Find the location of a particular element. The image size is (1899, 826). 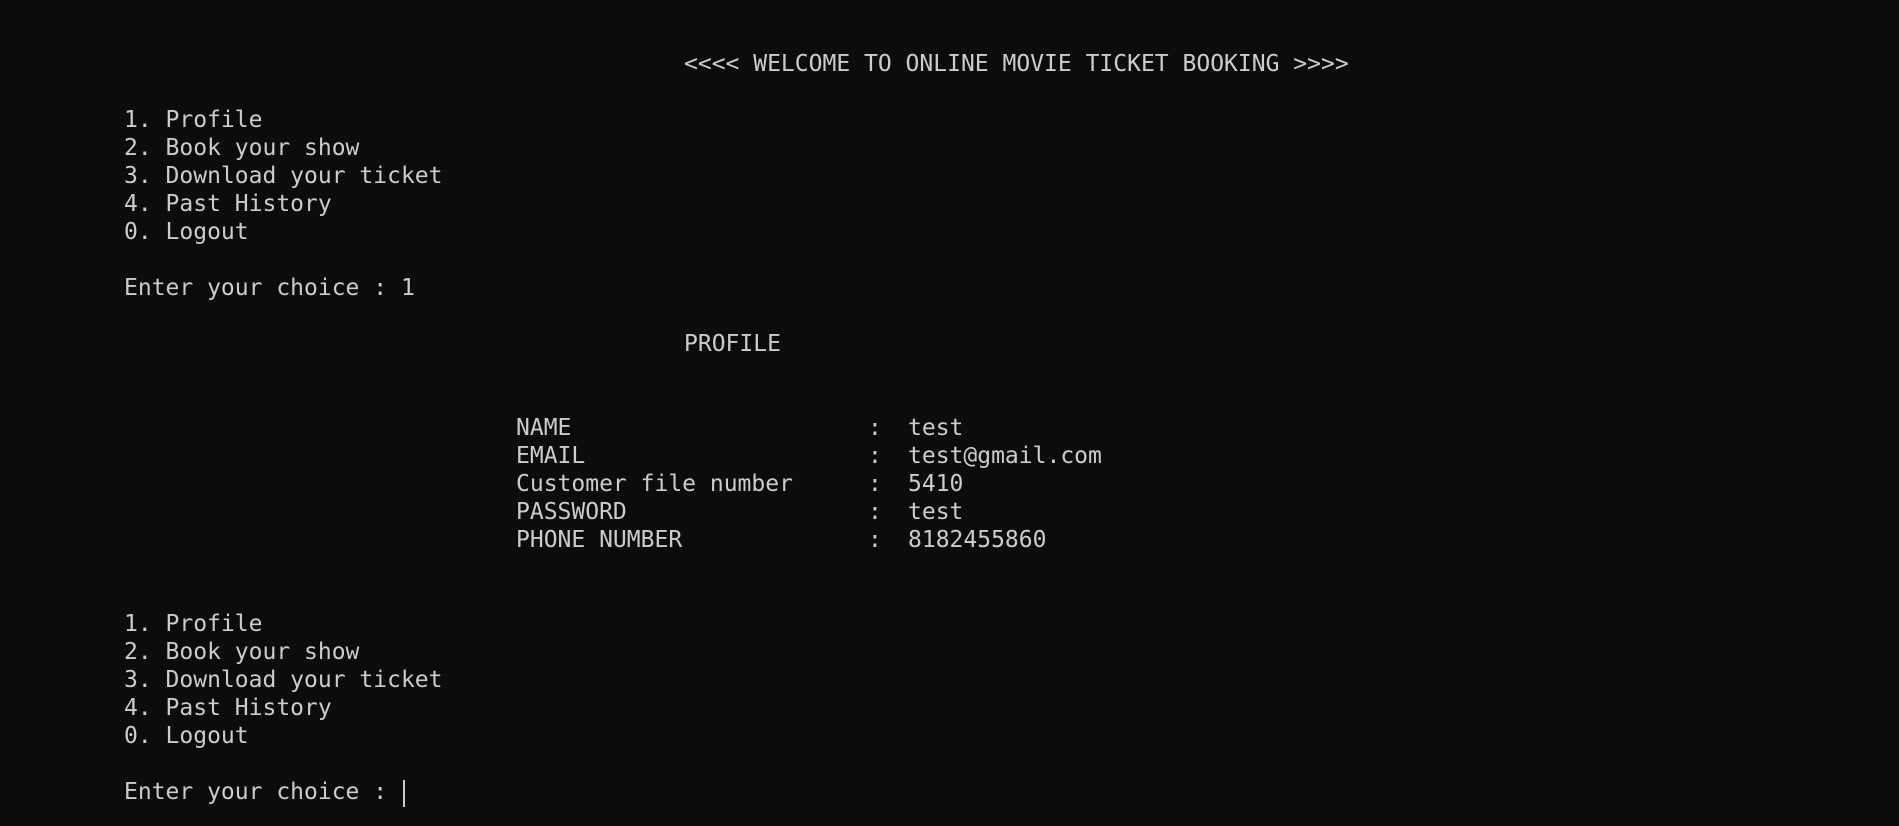

choice-prompt: Enter your choice : 1 is located at coordinates (269, 288).